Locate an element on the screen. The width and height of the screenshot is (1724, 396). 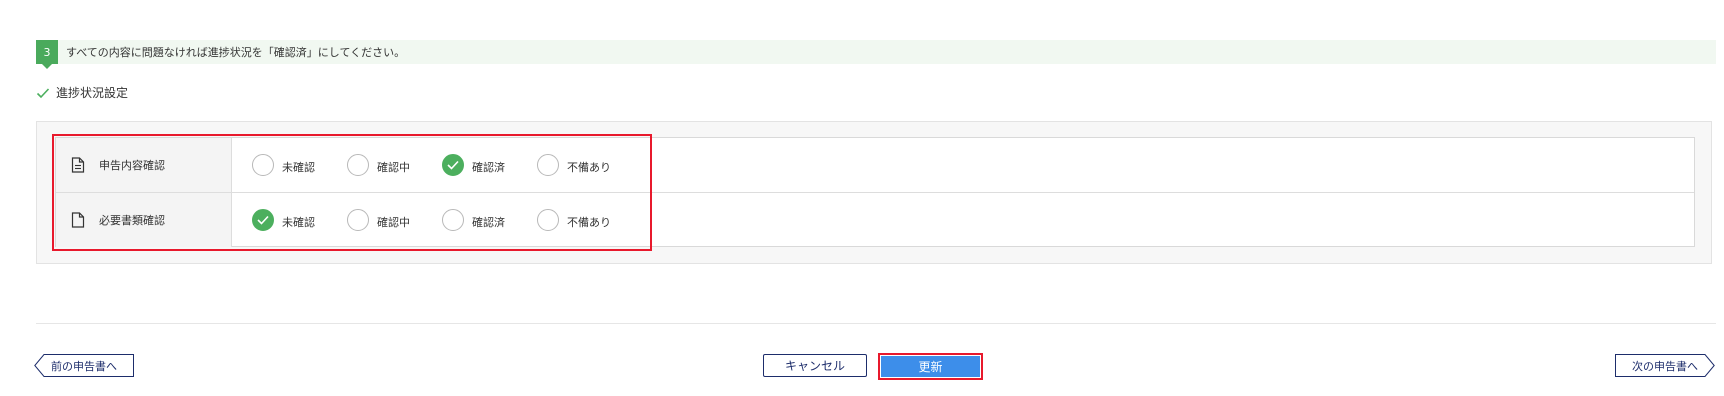
divider is located at coordinates (876, 323).